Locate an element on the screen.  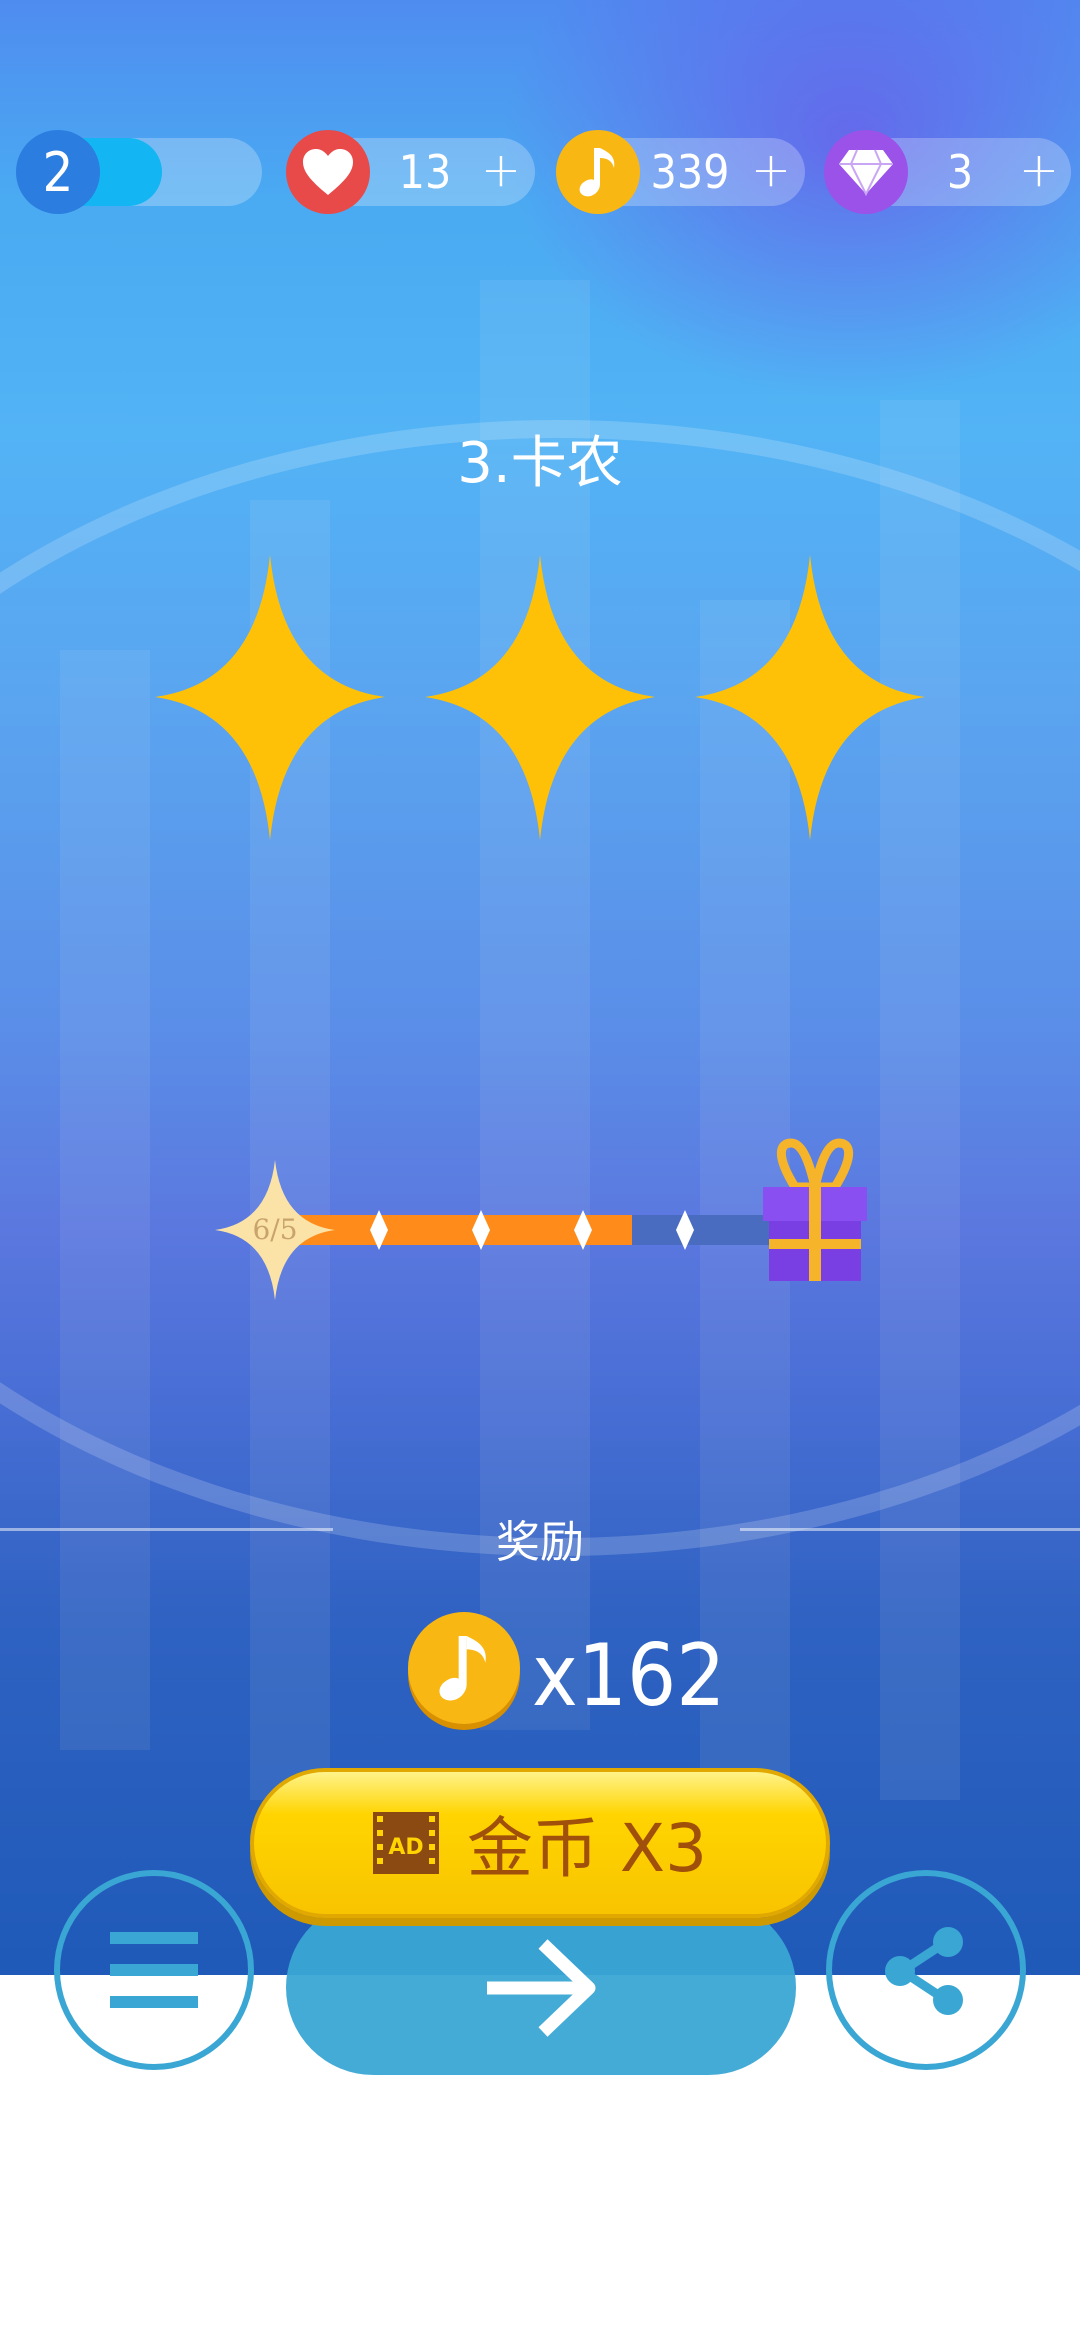
menu-icon is located at coordinates (154, 1970).